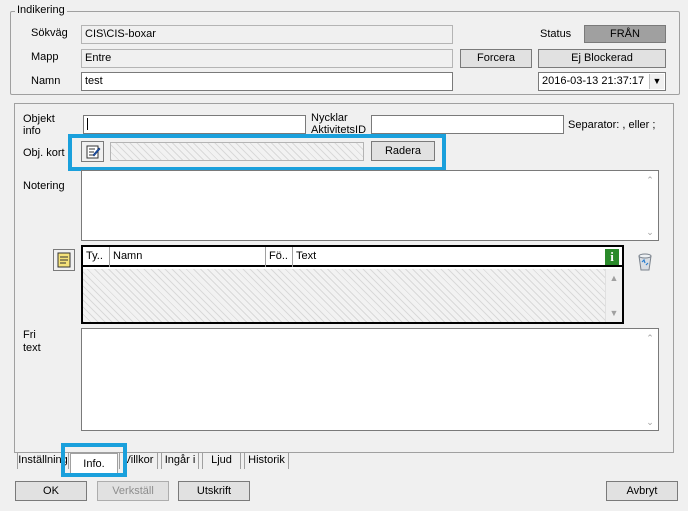  I want to click on datetime-value: 2016-03-13 21:37:17, so click(593, 81).